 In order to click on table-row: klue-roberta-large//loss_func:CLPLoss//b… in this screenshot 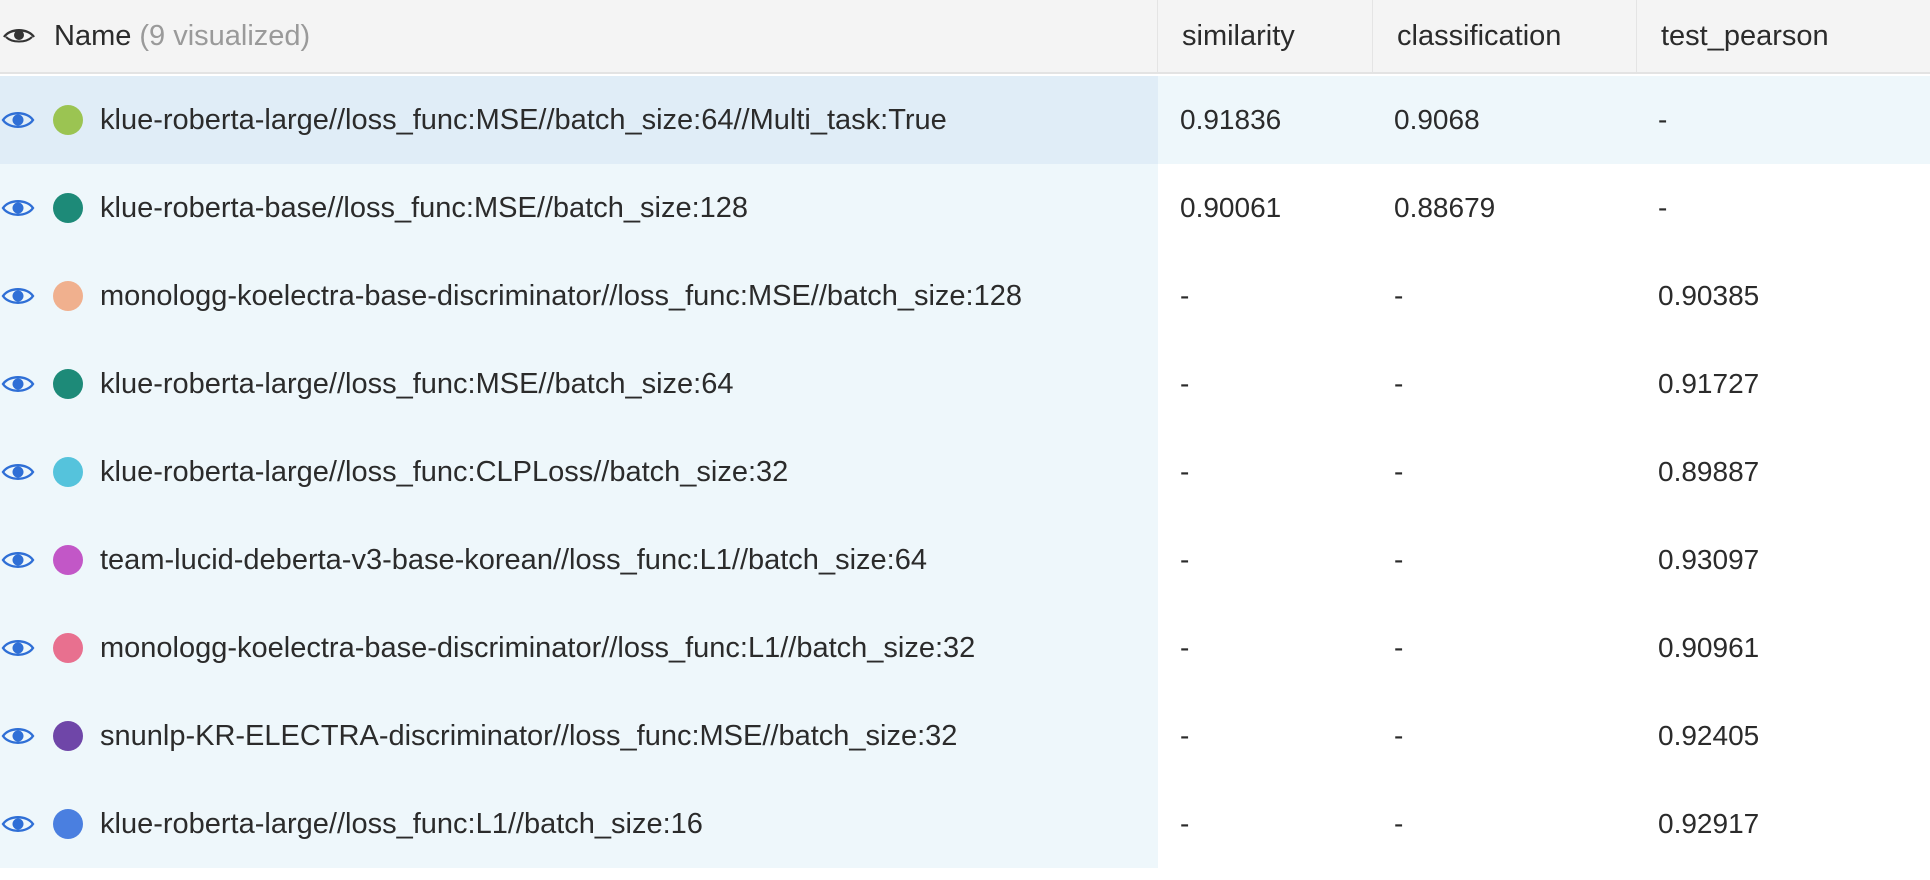, I will do `click(965, 472)`.